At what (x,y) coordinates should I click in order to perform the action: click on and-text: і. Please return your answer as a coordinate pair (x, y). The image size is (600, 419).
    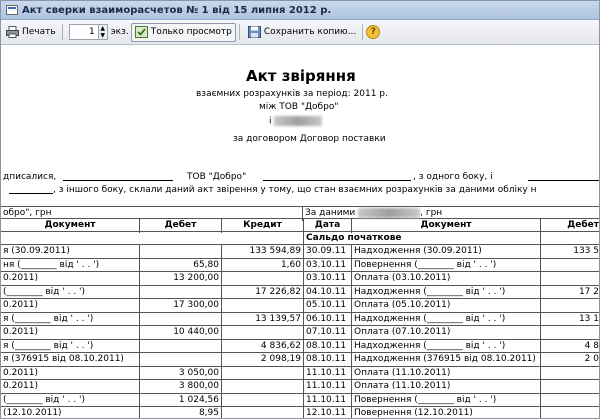
    Looking at the image, I should click on (270, 121).